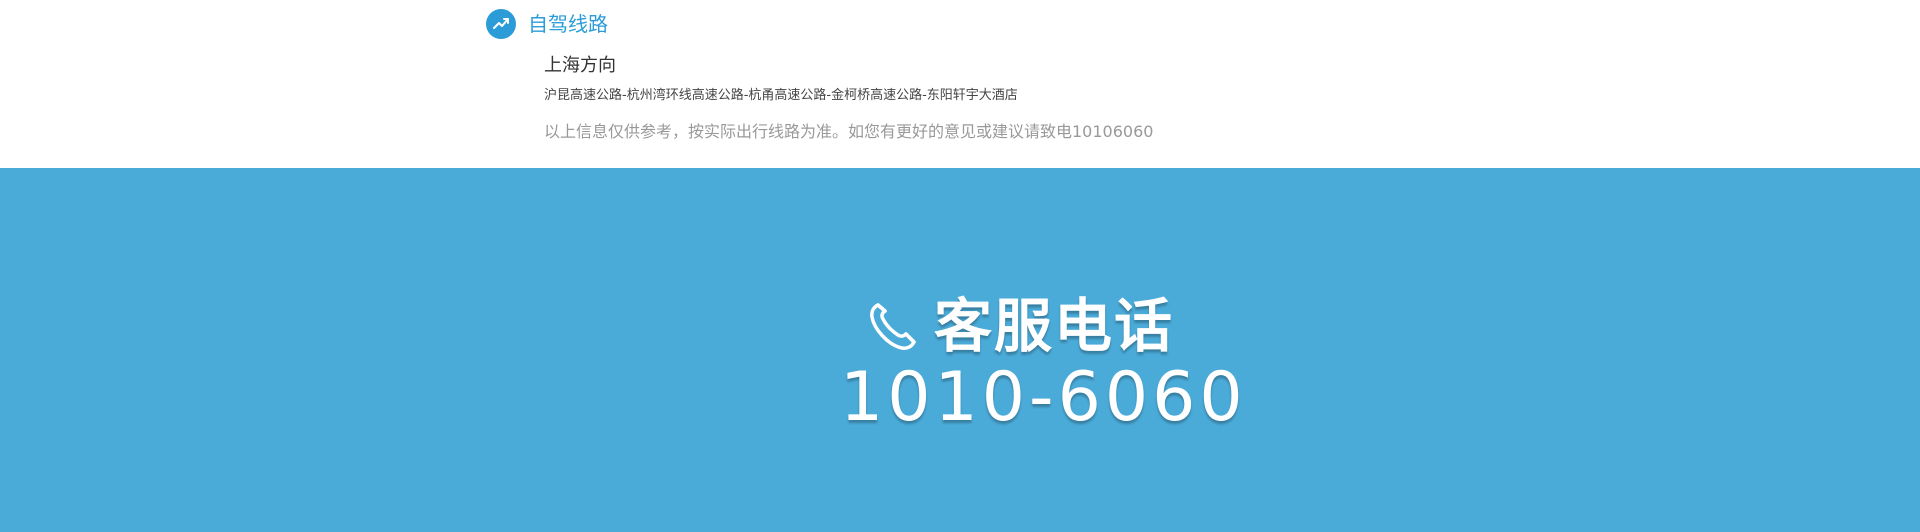  What do you see at coordinates (568, 24) in the screenshot?
I see `route-title: 自驾线路` at bounding box center [568, 24].